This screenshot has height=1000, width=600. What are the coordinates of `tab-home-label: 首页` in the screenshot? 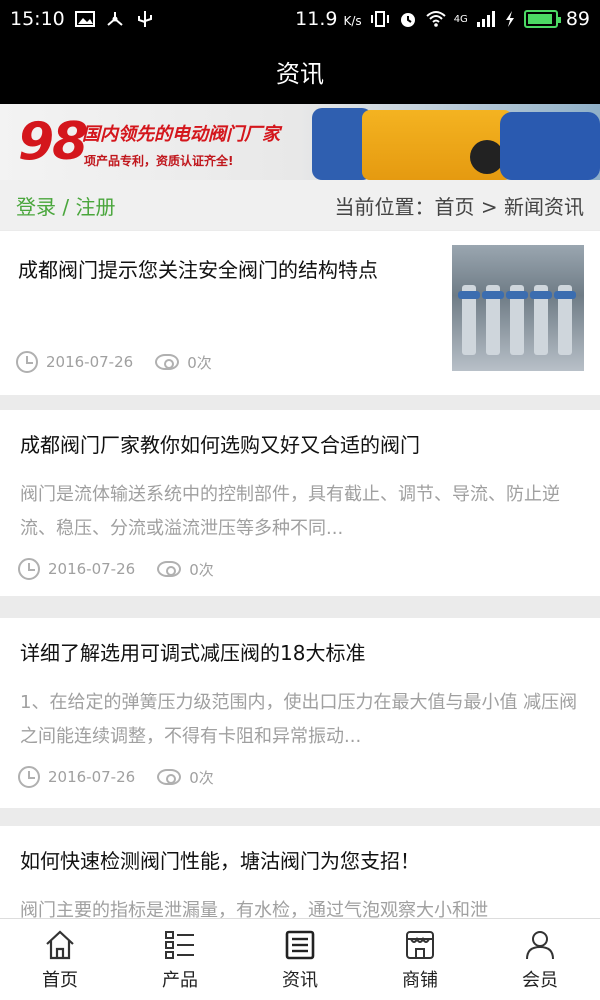 It's located at (60, 980).